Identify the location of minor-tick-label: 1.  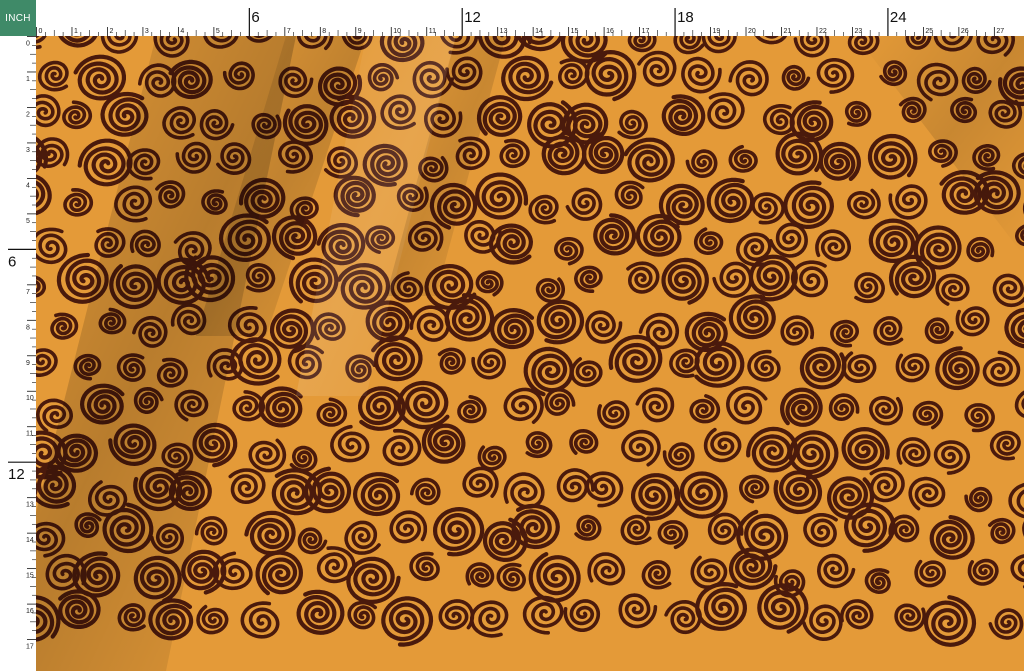
(28, 79).